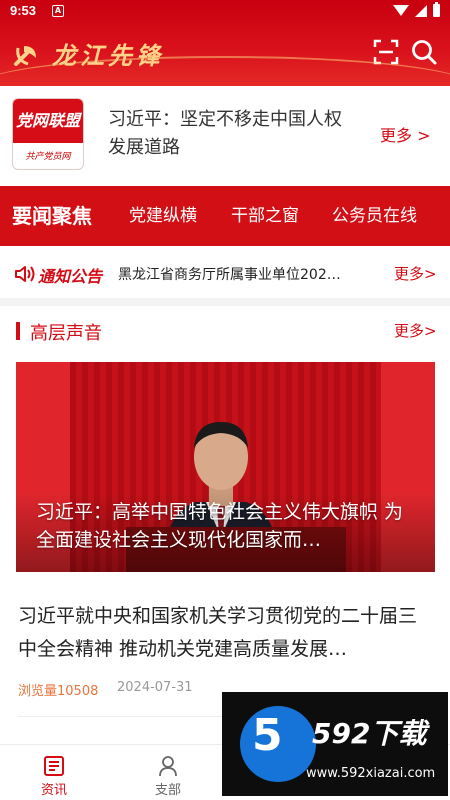 This screenshot has height=800, width=450. What do you see at coordinates (155, 687) in the screenshot?
I see `article-date: 2024-07-31` at bounding box center [155, 687].